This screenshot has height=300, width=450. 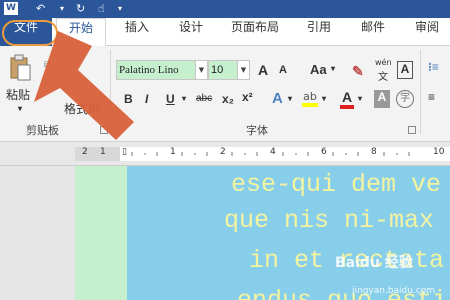 I want to click on baidu-watermark: Baidu 经验, so click(x=374, y=263).